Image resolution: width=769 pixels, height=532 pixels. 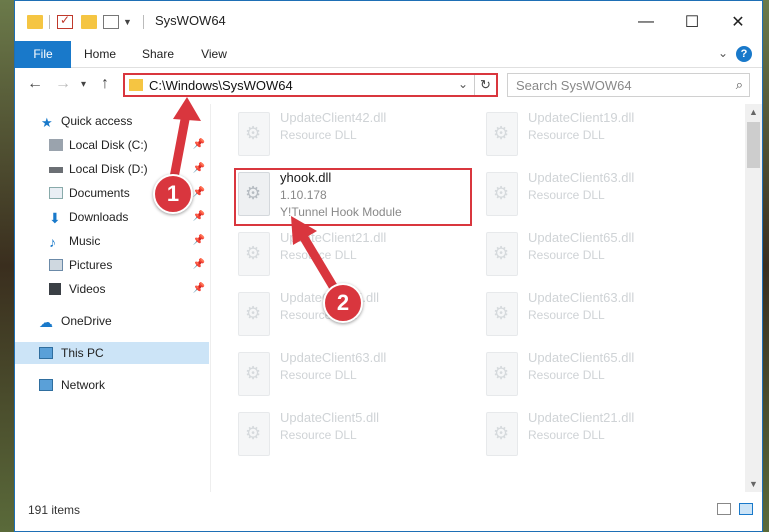 What do you see at coordinates (463, 84) in the screenshot?
I see `chevron-down-icon: ⌄` at bounding box center [463, 84].